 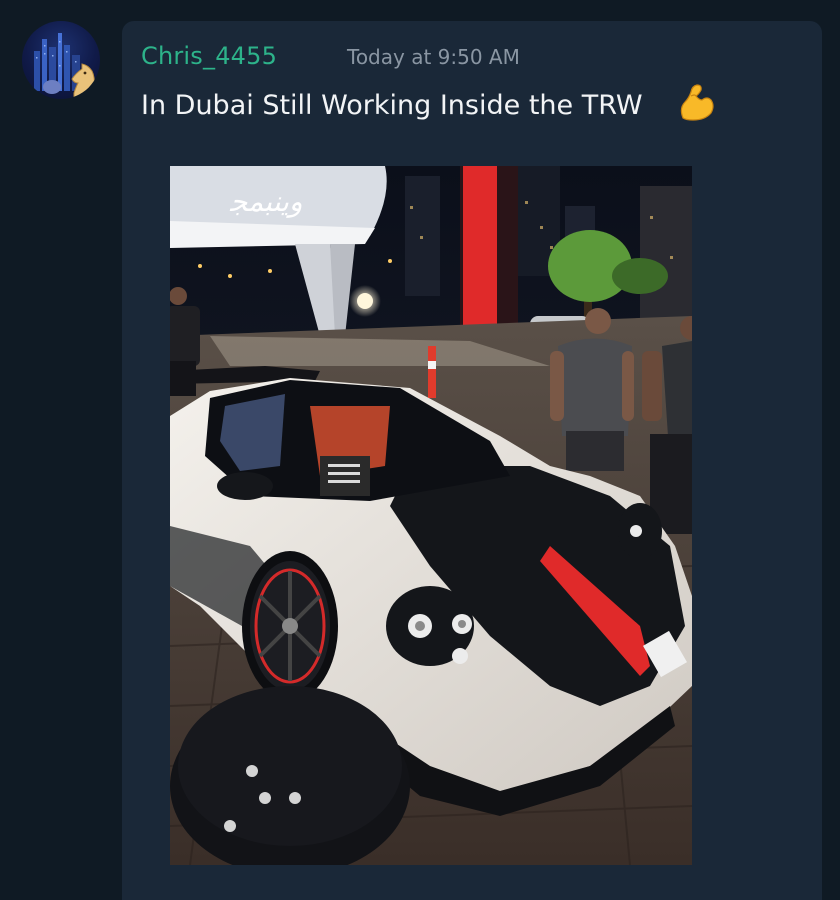 I want to click on mall-sign-text: وﻳﻨﺒﻤﺠ, so click(x=265, y=201).